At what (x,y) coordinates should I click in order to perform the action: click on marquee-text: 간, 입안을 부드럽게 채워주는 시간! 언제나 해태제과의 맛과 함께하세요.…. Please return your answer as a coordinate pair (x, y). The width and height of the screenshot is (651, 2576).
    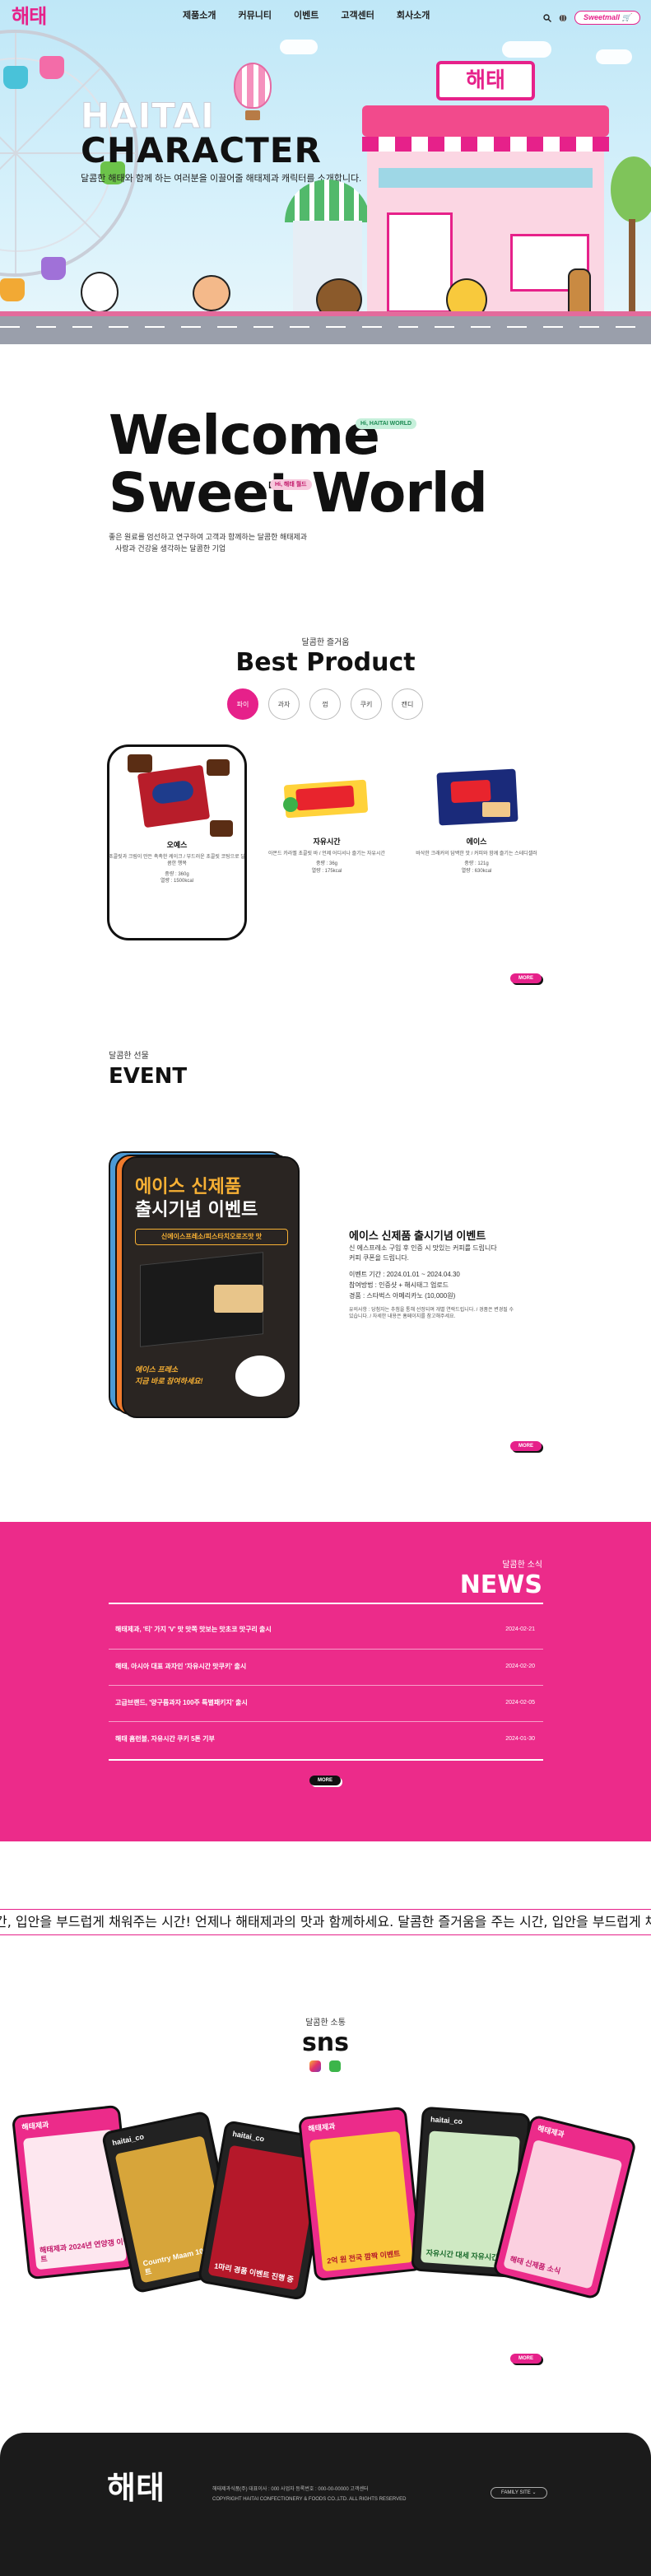
    Looking at the image, I should click on (325, 1922).